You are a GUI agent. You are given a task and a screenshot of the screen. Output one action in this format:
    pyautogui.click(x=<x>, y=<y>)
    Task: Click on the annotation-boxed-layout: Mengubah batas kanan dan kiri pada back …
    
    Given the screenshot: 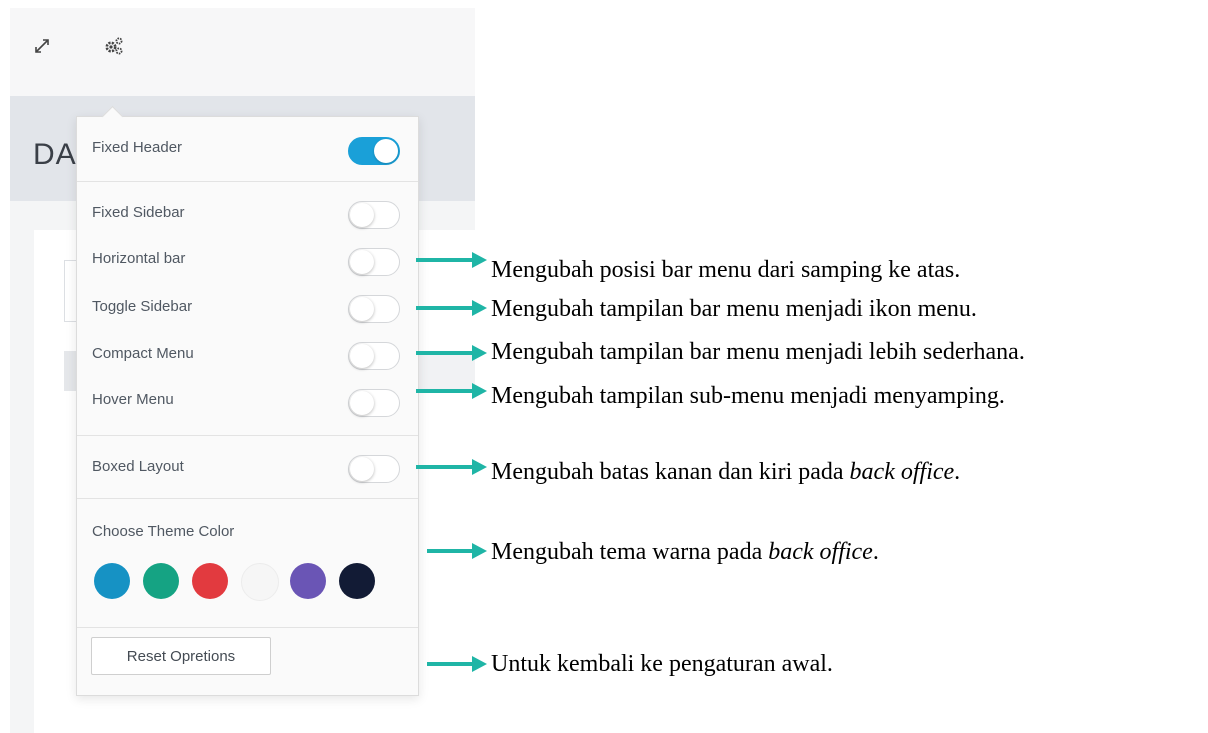 What is the action you would take?
    pyautogui.click(x=725, y=472)
    